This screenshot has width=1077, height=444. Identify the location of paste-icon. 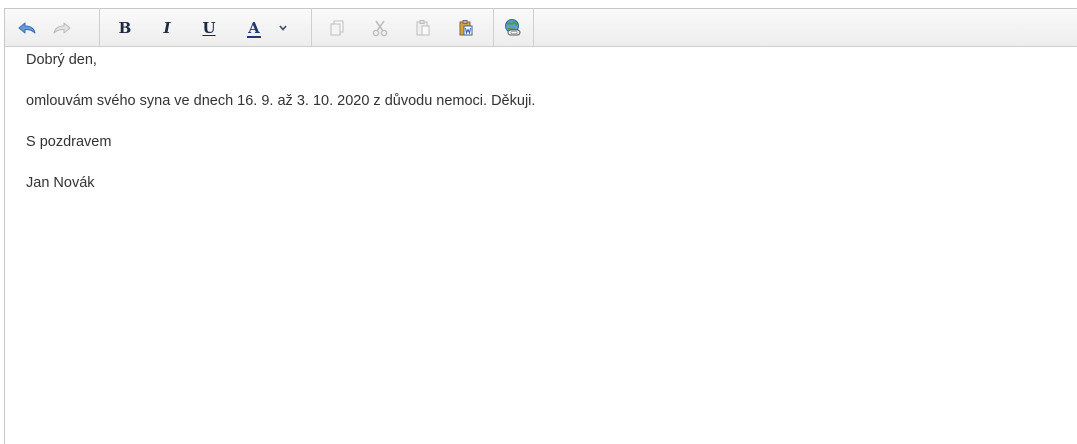
(423, 28).